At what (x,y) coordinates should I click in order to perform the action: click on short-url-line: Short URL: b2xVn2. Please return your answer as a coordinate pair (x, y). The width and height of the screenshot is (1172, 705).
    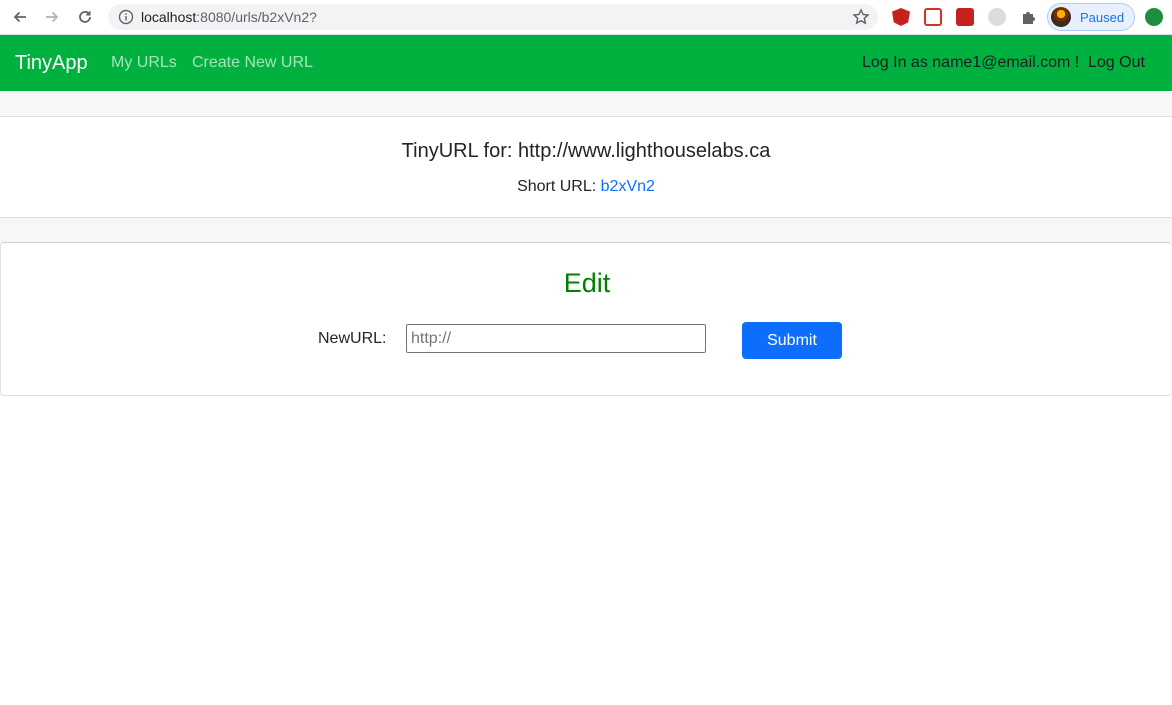
    Looking at the image, I should click on (586, 187).